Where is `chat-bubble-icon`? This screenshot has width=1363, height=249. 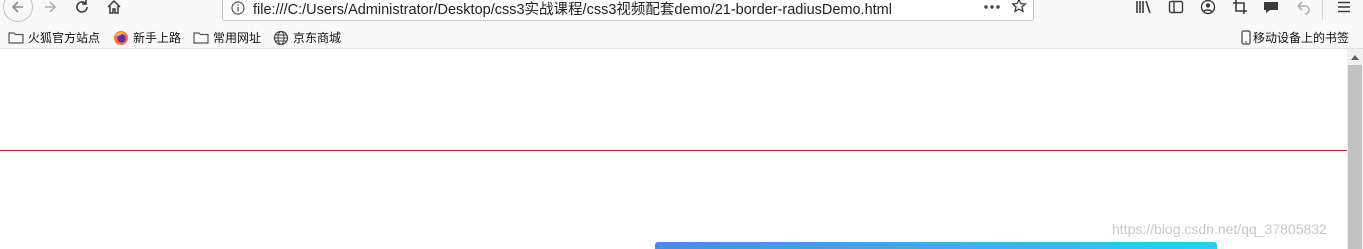
chat-bubble-icon is located at coordinates (1271, 7).